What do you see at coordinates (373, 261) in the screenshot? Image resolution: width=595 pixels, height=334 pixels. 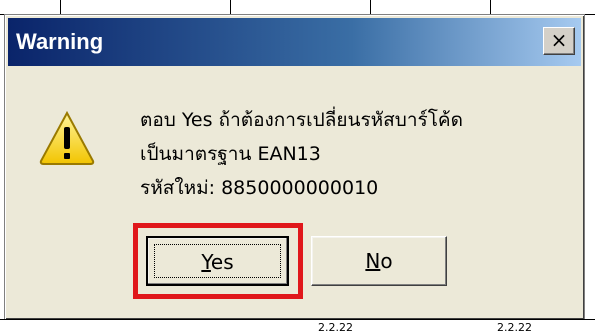 I see `no-mnemonic: N` at bounding box center [373, 261].